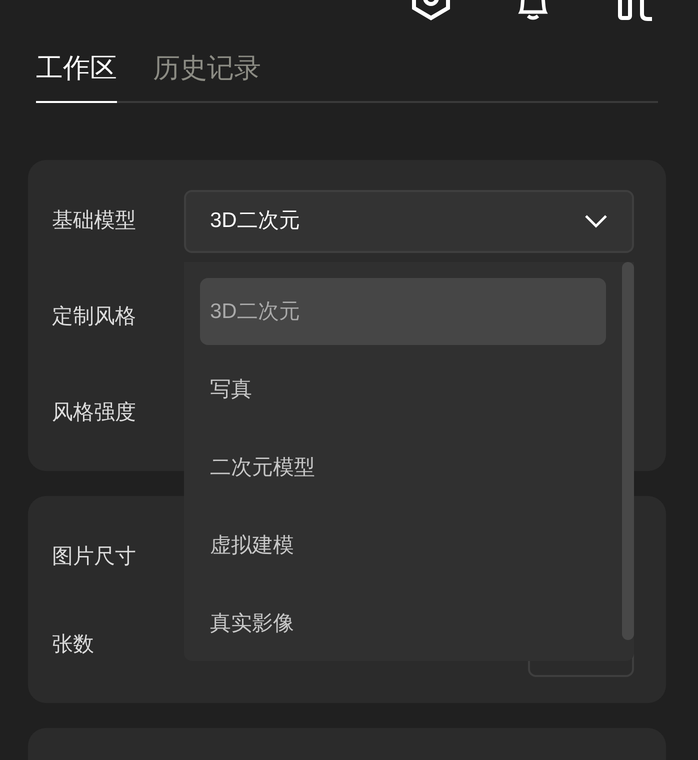  Describe the element at coordinates (403, 545) in the screenshot. I see `dropdown-option: 虚拟建模` at that location.